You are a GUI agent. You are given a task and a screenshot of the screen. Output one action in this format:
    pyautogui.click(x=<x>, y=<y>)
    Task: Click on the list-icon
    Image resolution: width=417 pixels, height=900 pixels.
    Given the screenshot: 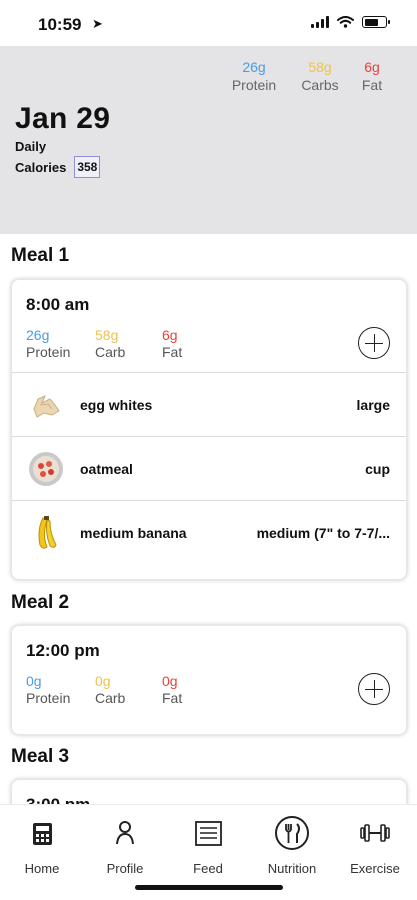 What is the action you would take?
    pyautogui.click(x=208, y=833)
    